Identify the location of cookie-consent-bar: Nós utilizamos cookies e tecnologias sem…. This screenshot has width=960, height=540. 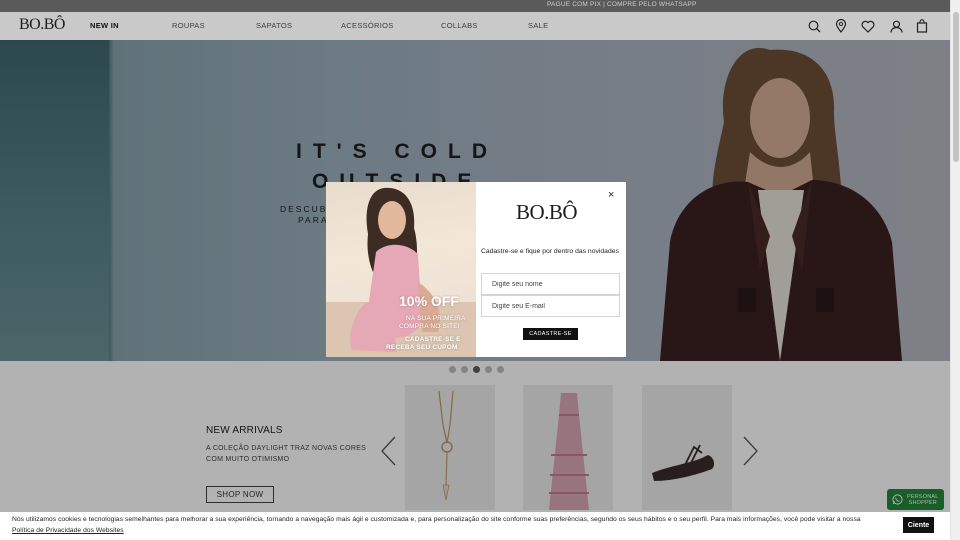
(475, 526).